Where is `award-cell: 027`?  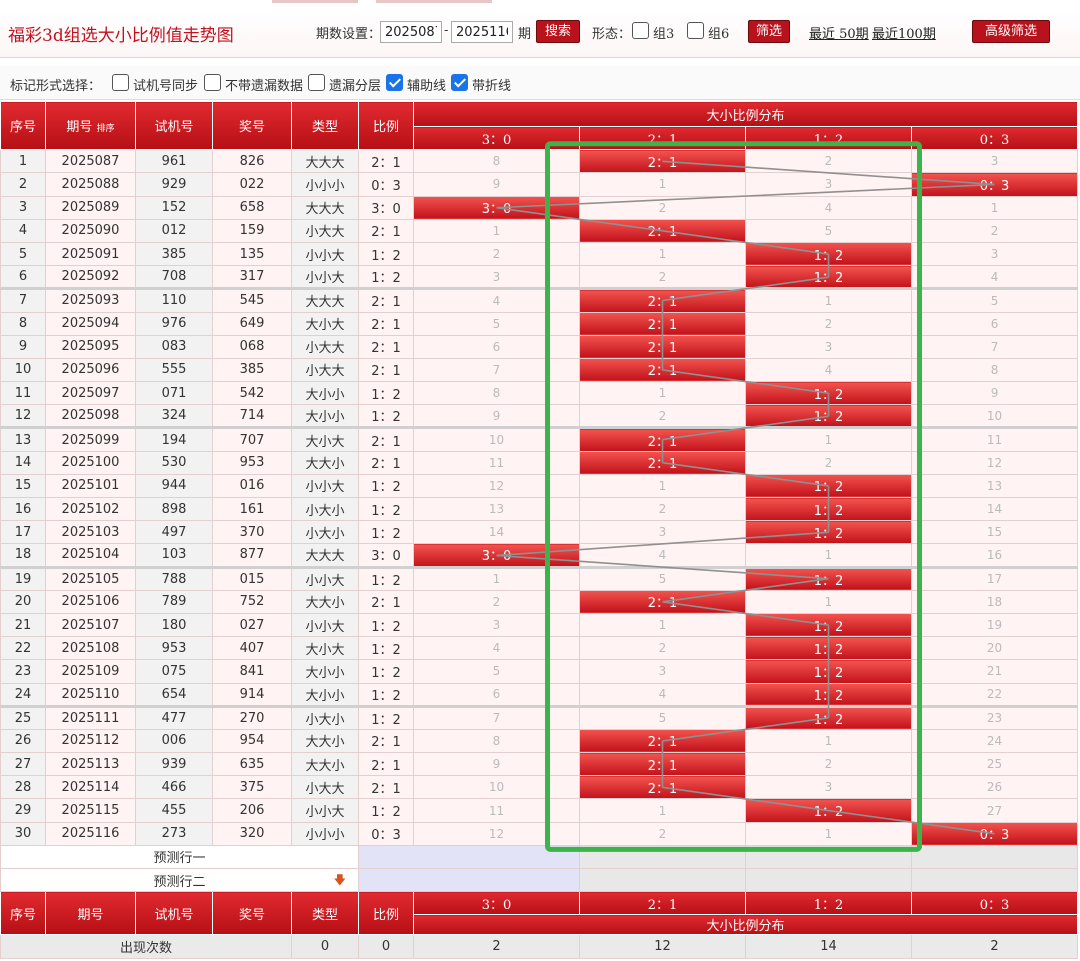 award-cell: 027 is located at coordinates (252, 625).